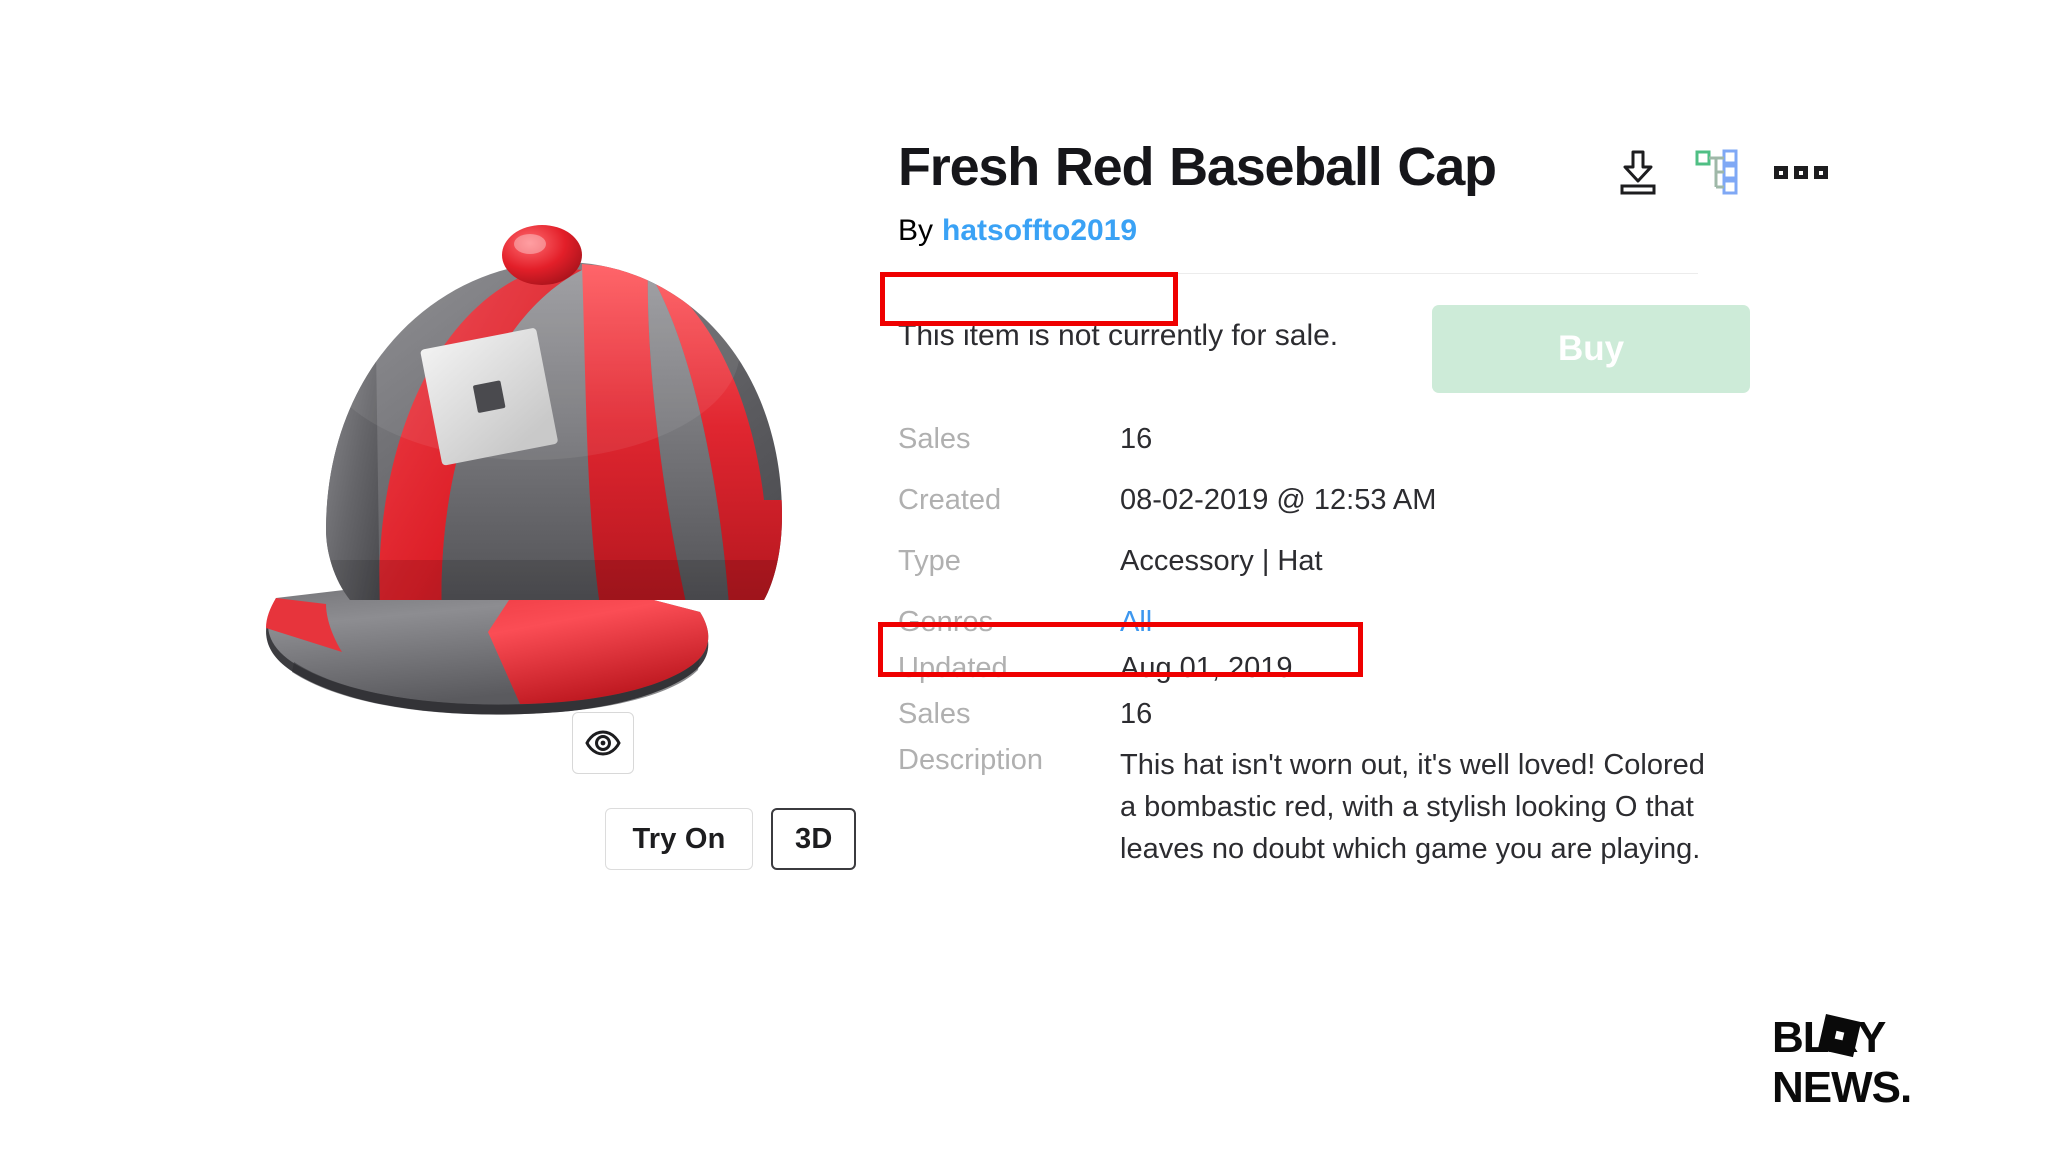 This screenshot has height=1150, width=2048. I want to click on spec-label: Type, so click(929, 561).